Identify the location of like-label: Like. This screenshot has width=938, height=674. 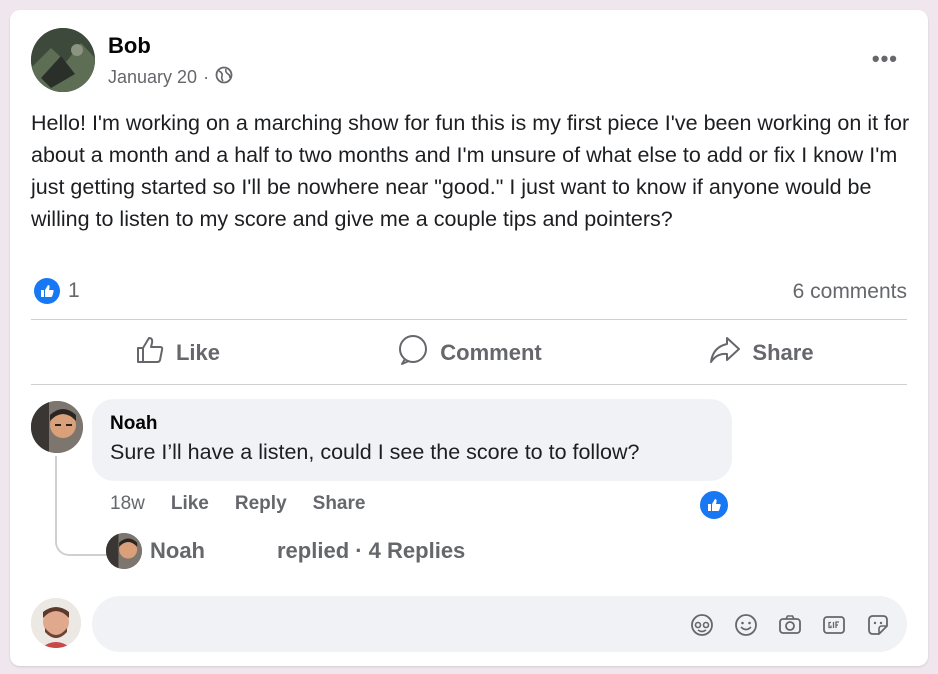
(198, 352).